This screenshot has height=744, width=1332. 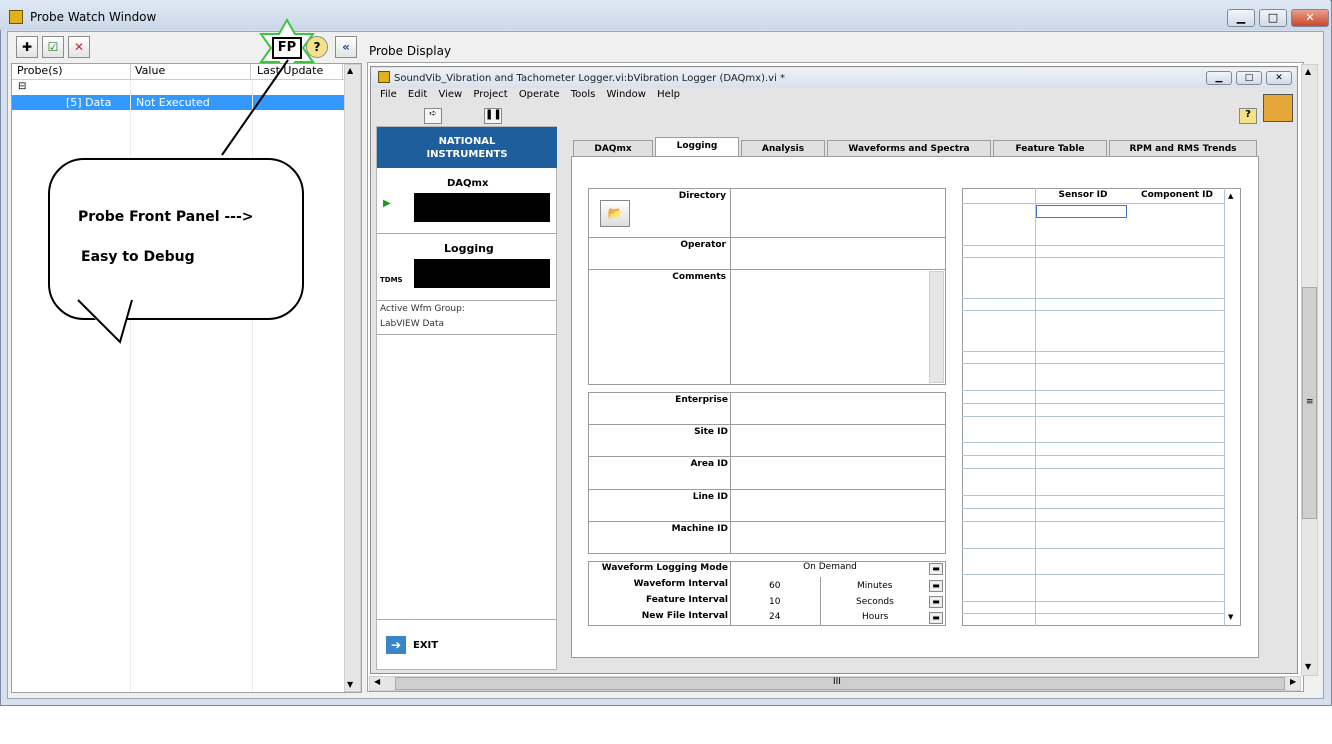 What do you see at coordinates (469, 248) in the screenshot?
I see `logging-label: Logging` at bounding box center [469, 248].